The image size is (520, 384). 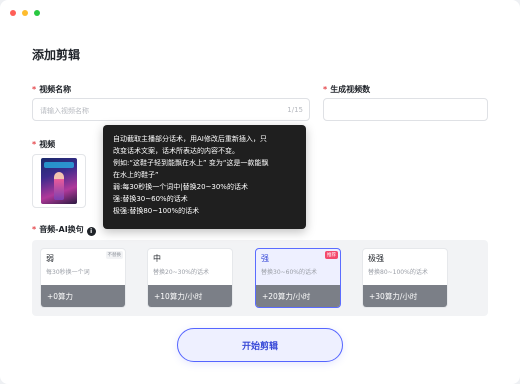 What do you see at coordinates (347, 89) in the screenshot?
I see `generate-count-label: * 生成视频数` at bounding box center [347, 89].